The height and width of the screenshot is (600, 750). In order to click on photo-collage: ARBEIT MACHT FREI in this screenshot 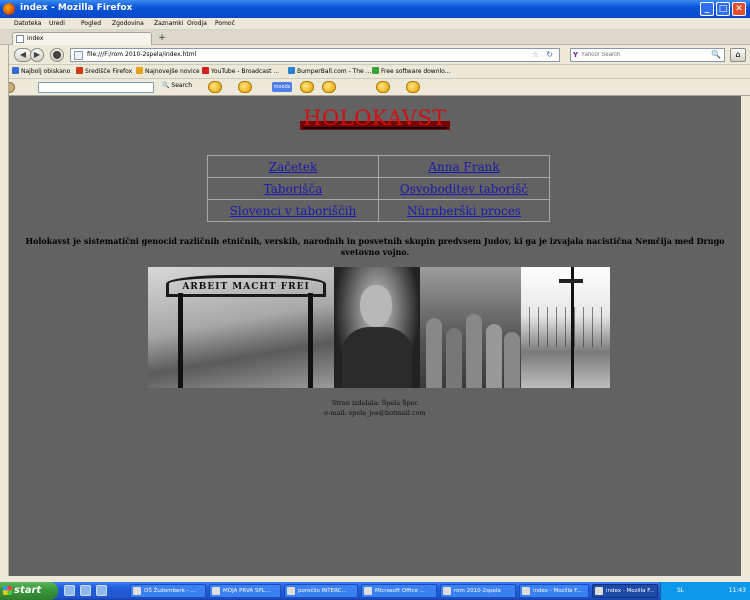, I will do `click(379, 327)`.